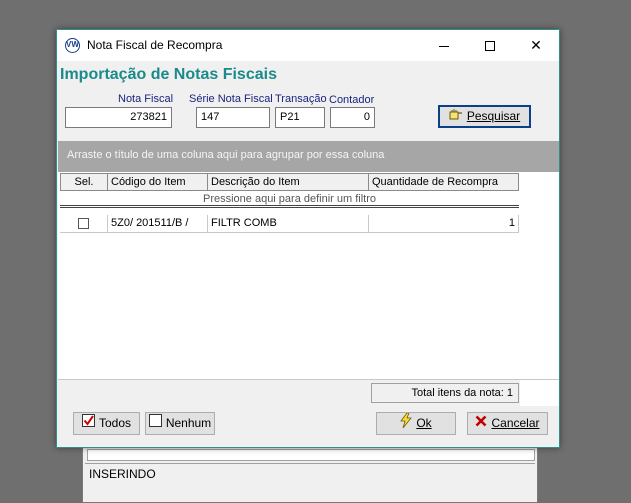 The width and height of the screenshot is (631, 503). I want to click on column-header-descricao: Descrição do Item, so click(288, 182).